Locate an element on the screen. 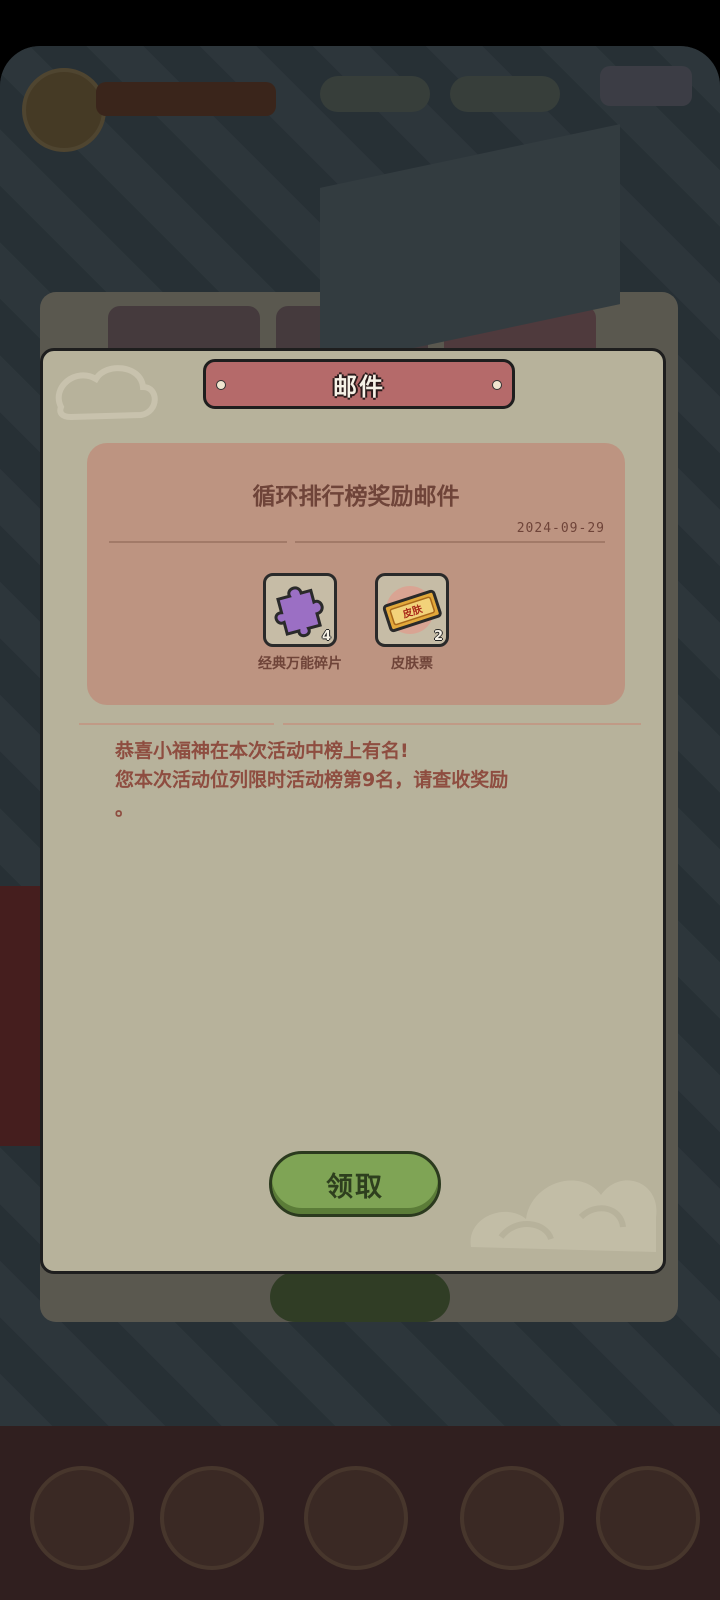  mail-card: 循环排行榜奖励邮件 2024-09-29 4 经典万能碎片 皮肤 2 皮肤票 is located at coordinates (356, 574).